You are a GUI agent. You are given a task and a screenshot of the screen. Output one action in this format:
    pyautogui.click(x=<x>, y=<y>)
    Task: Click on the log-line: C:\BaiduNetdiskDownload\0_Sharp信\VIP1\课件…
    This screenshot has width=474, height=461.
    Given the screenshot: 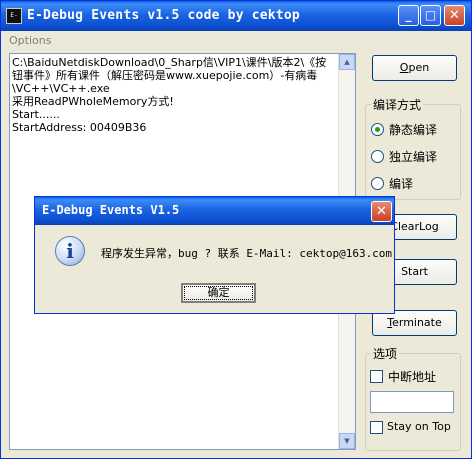 What is the action you would take?
    pyautogui.click(x=169, y=62)
    